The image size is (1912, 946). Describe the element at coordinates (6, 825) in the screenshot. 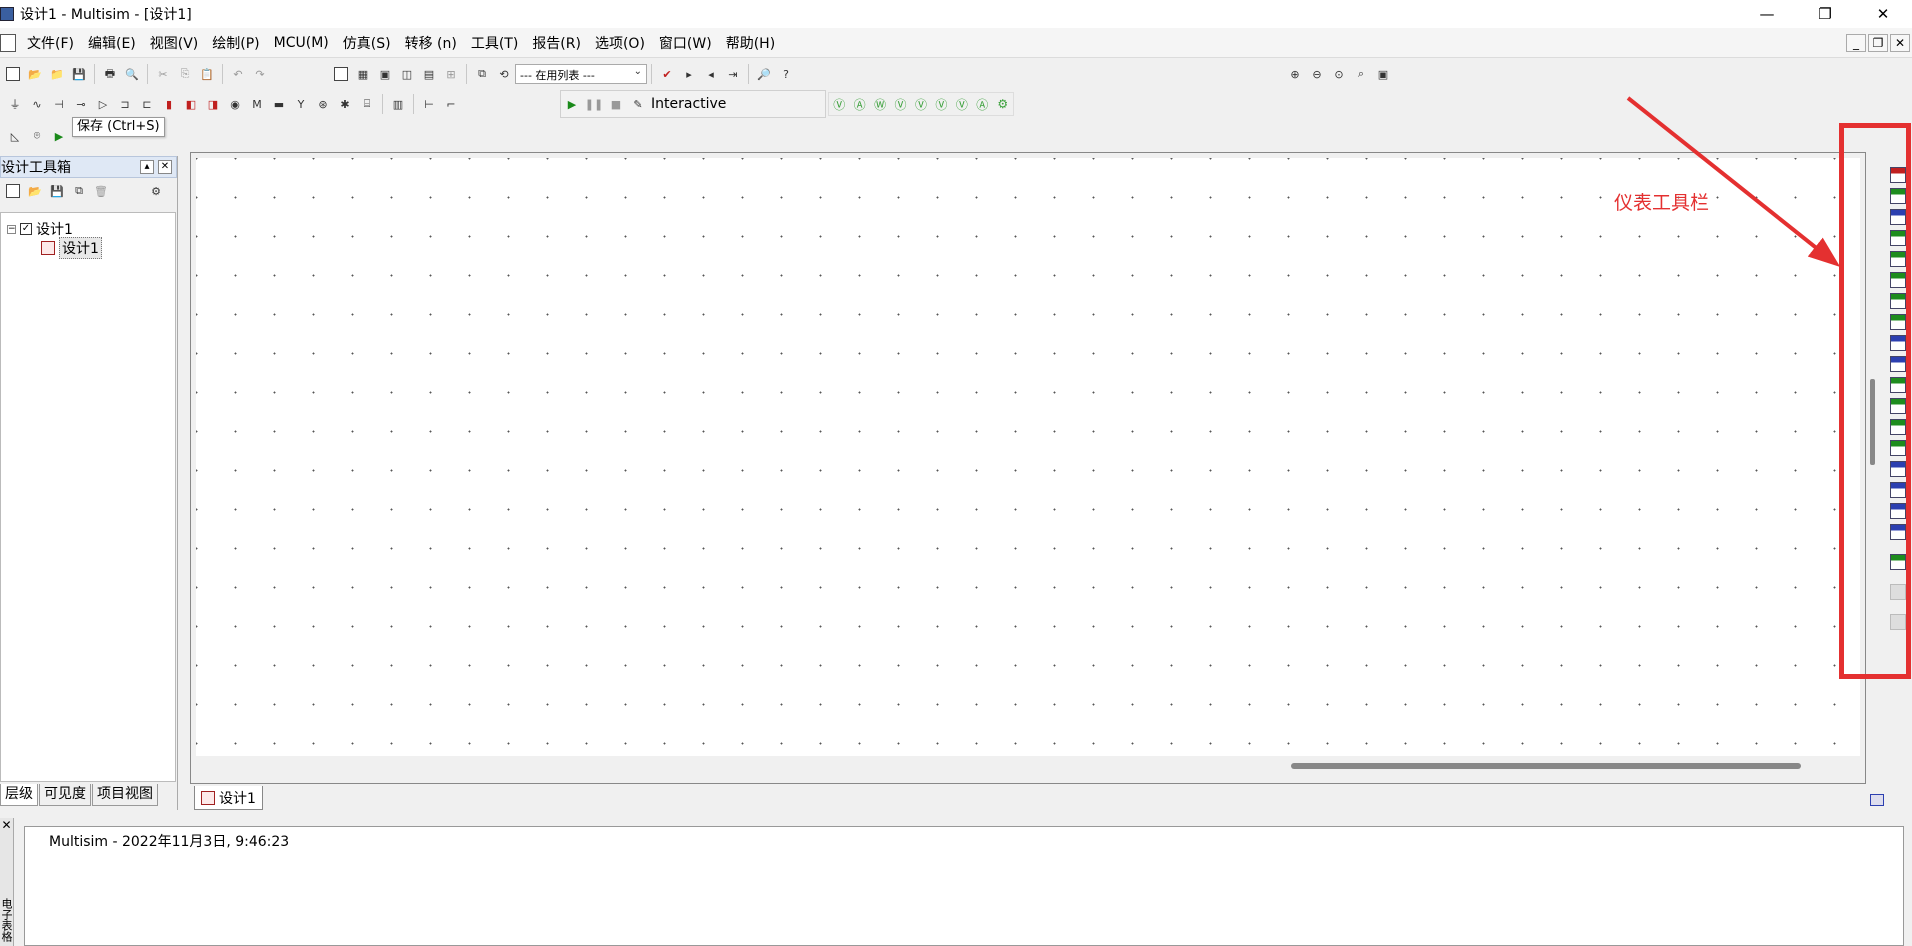

I see `close-icon: ✕` at that location.